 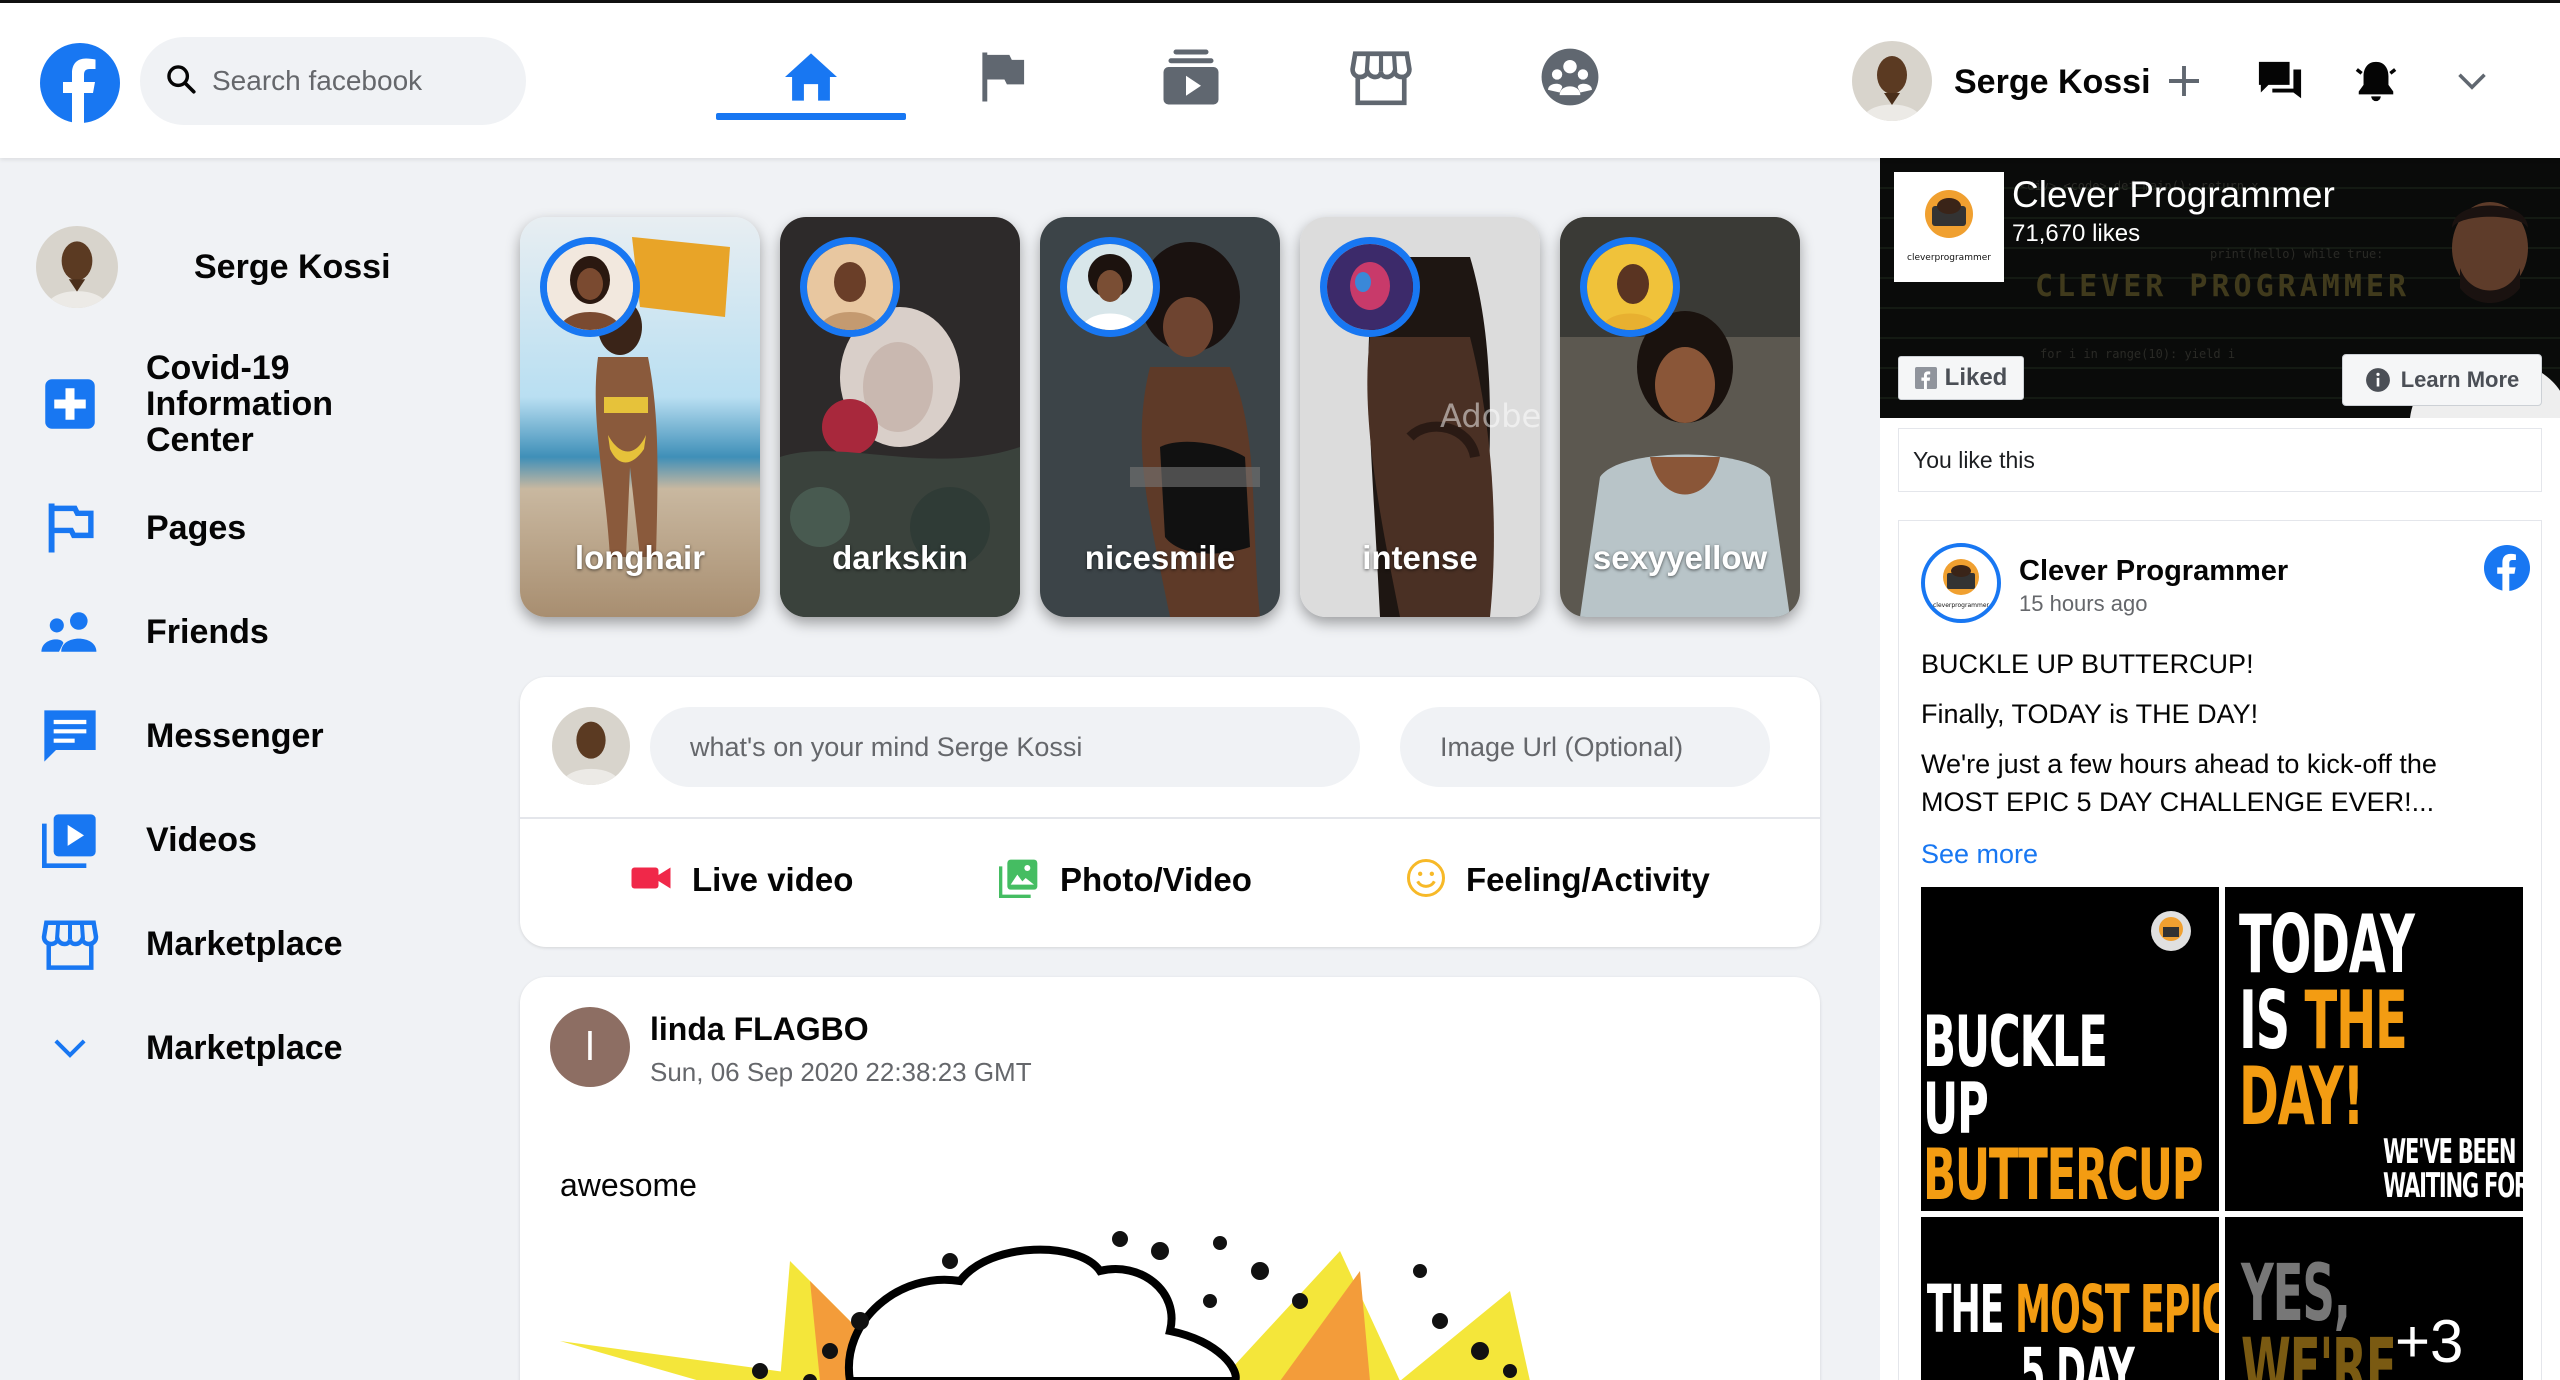 I want to click on story-card: longhair, so click(x=640, y=417).